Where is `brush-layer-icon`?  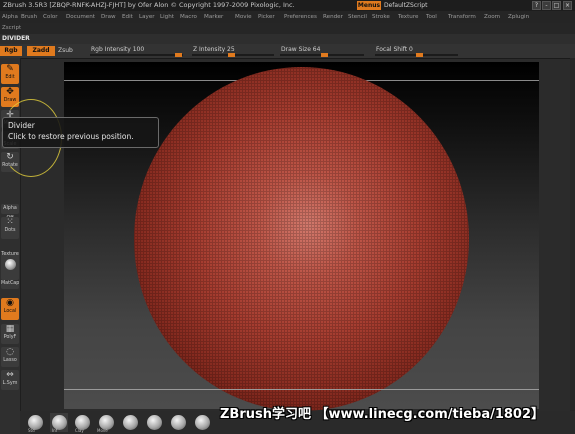 brush-layer-icon is located at coordinates (202, 422).